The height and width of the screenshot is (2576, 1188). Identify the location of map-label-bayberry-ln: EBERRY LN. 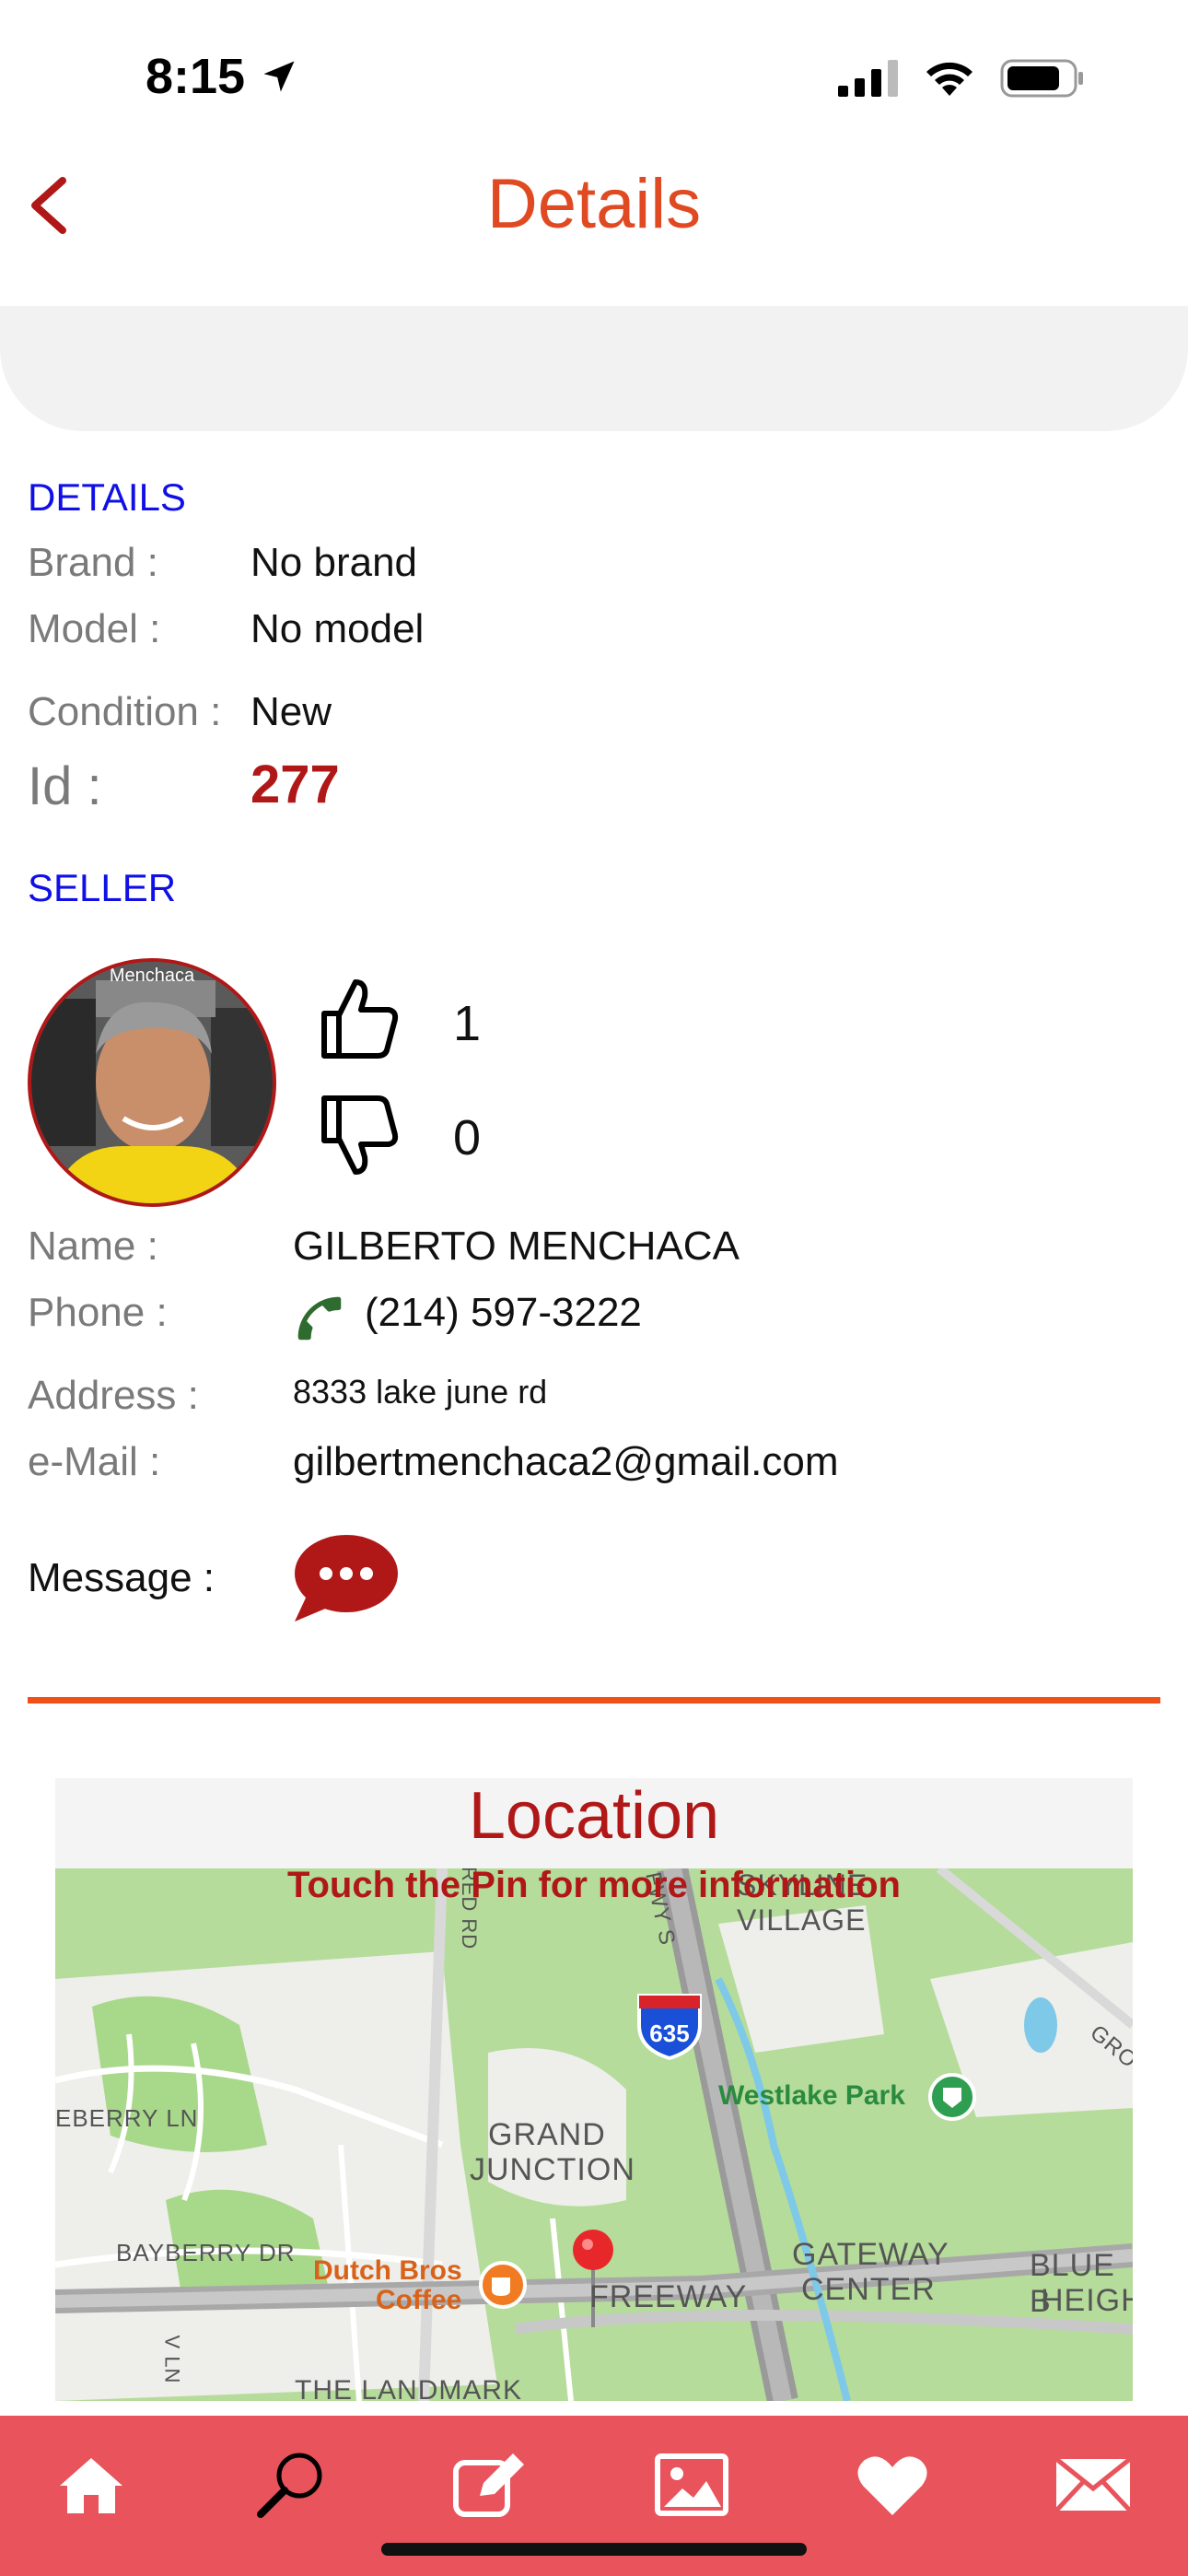
(127, 2118).